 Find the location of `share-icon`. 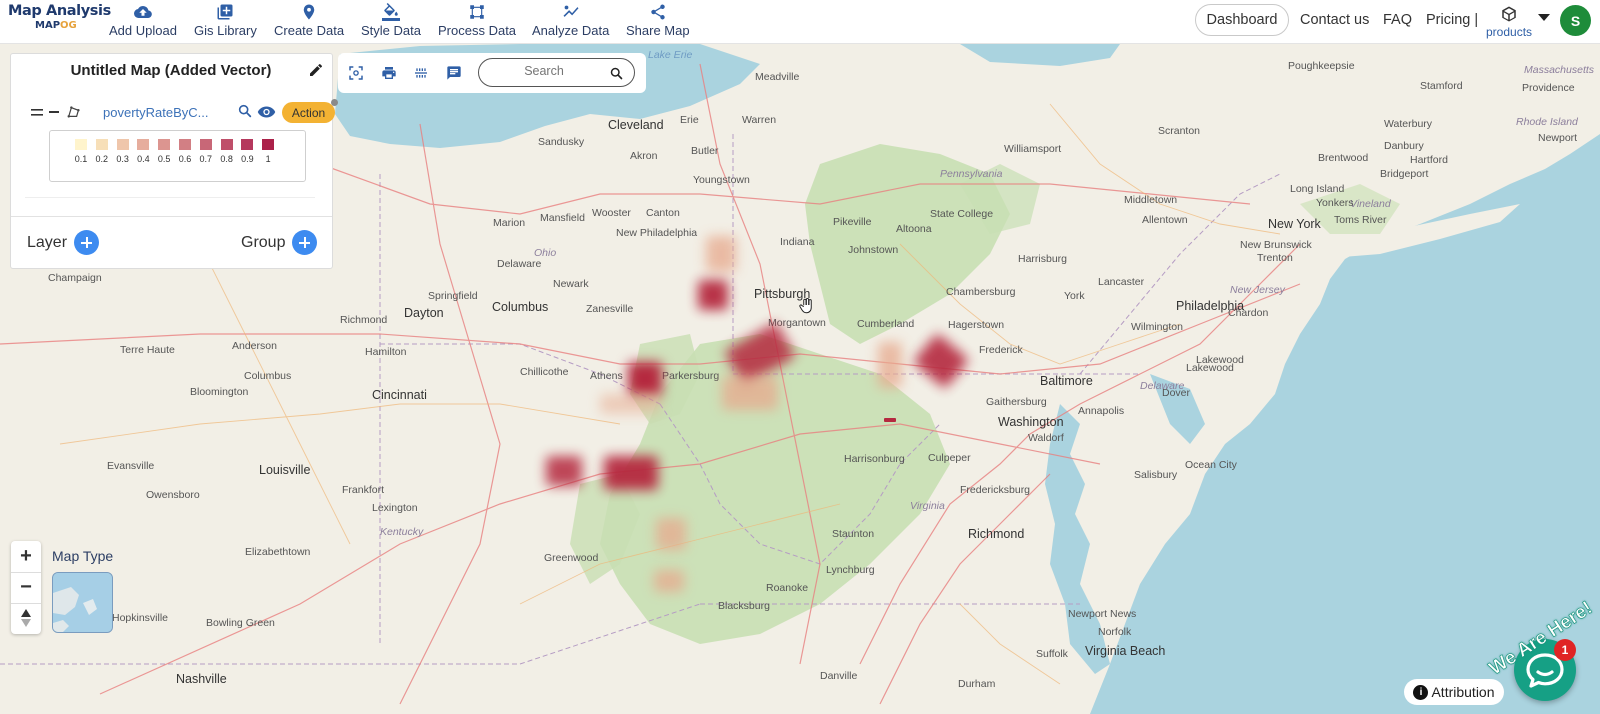

share-icon is located at coordinates (658, 12).